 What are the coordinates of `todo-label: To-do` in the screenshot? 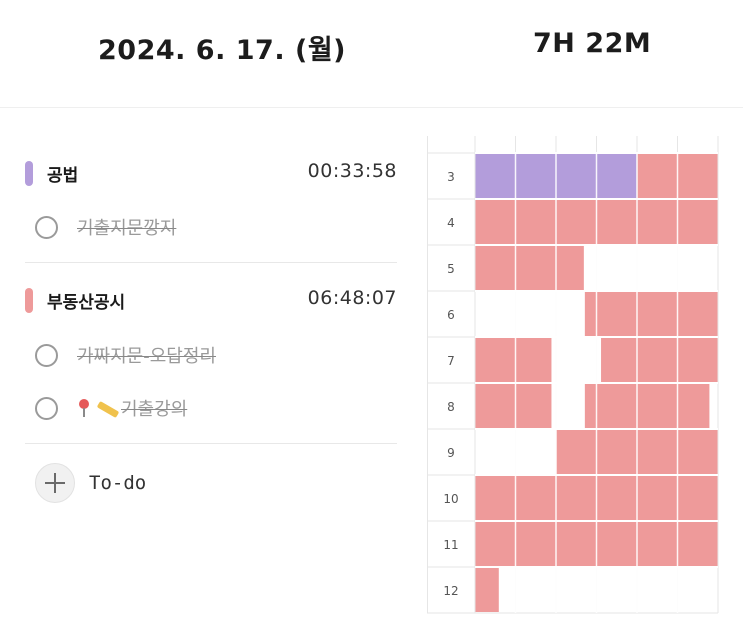 It's located at (118, 483).